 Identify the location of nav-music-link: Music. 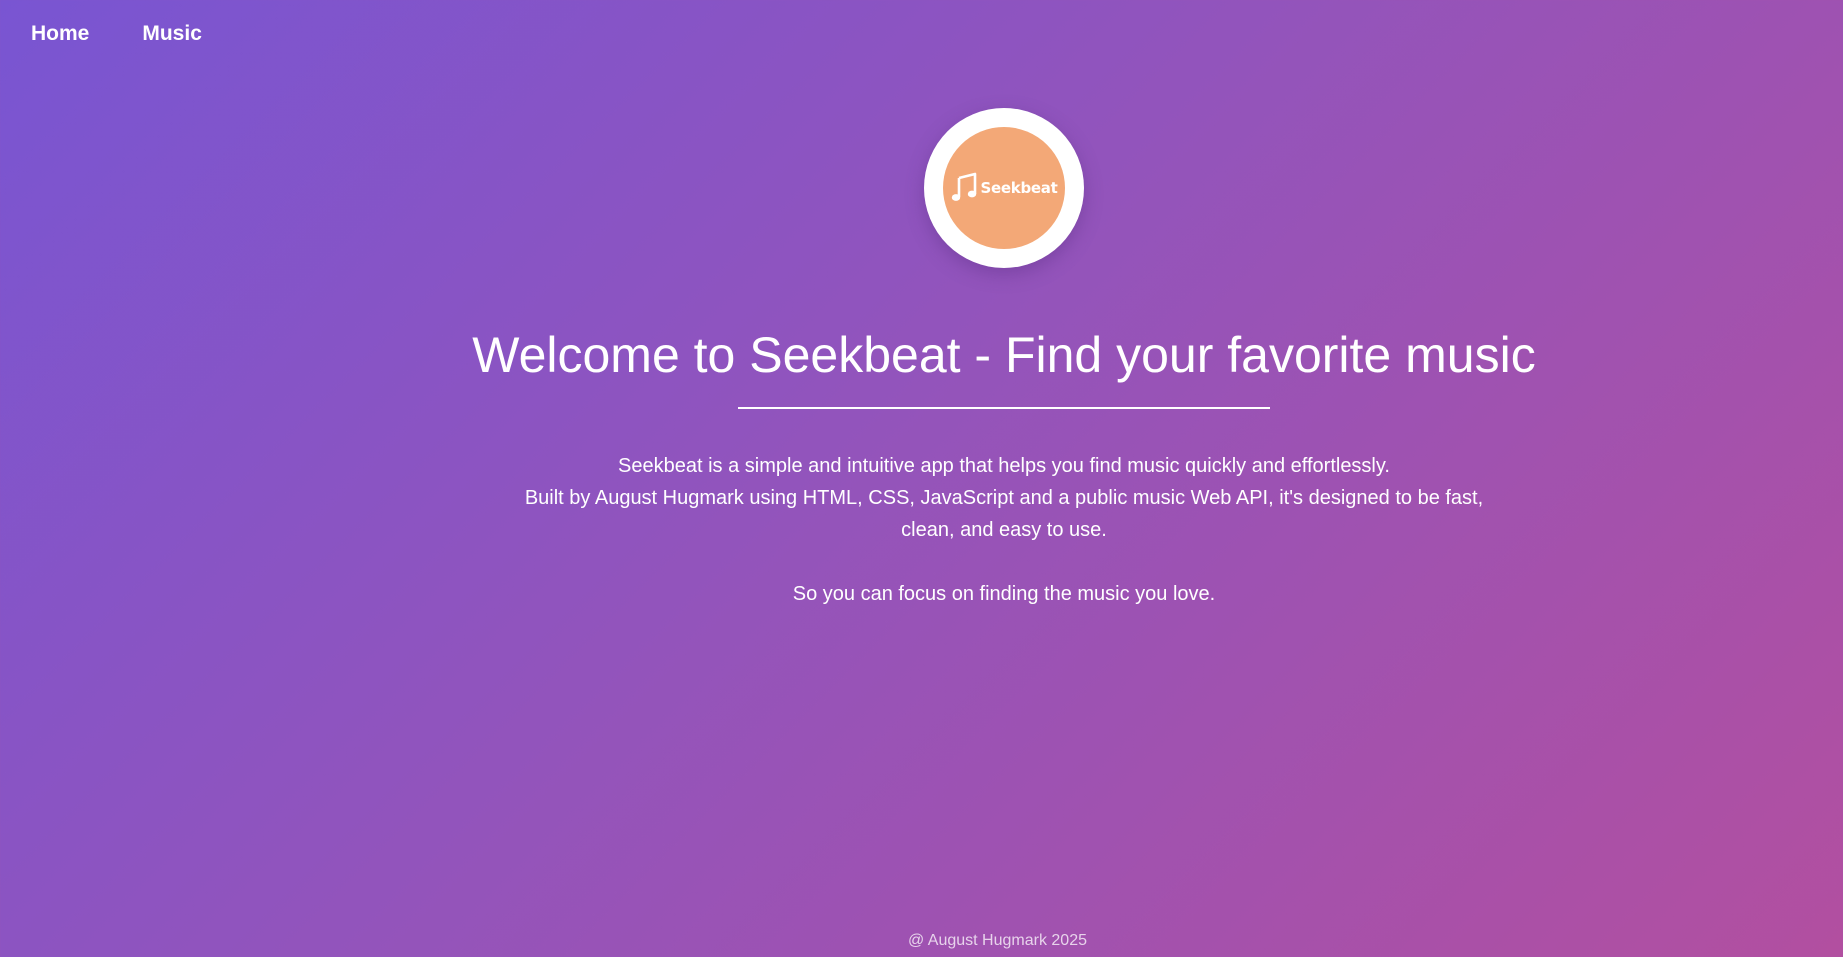
(172, 34).